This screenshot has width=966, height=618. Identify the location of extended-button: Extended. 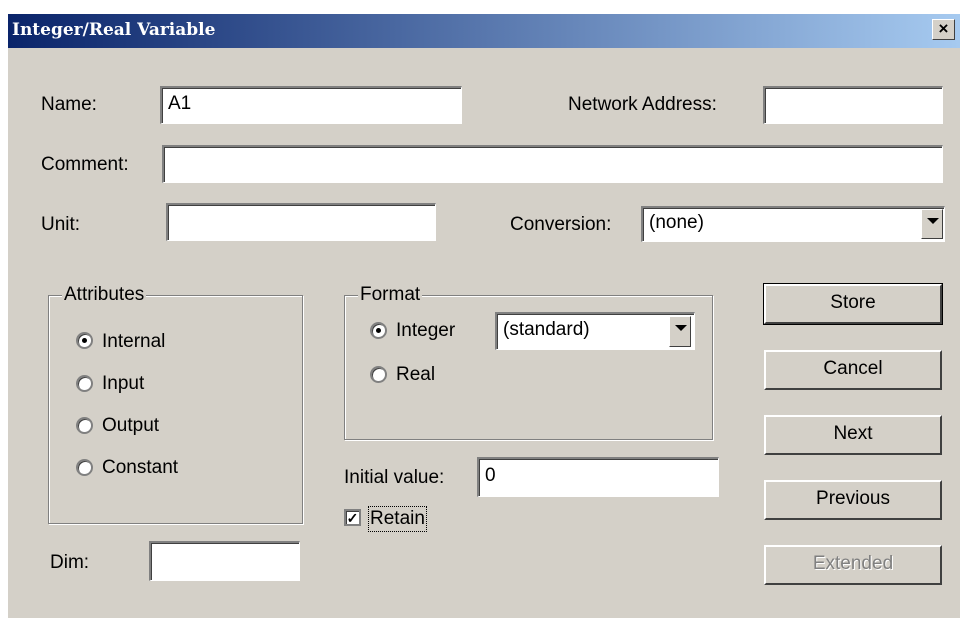
(853, 565).